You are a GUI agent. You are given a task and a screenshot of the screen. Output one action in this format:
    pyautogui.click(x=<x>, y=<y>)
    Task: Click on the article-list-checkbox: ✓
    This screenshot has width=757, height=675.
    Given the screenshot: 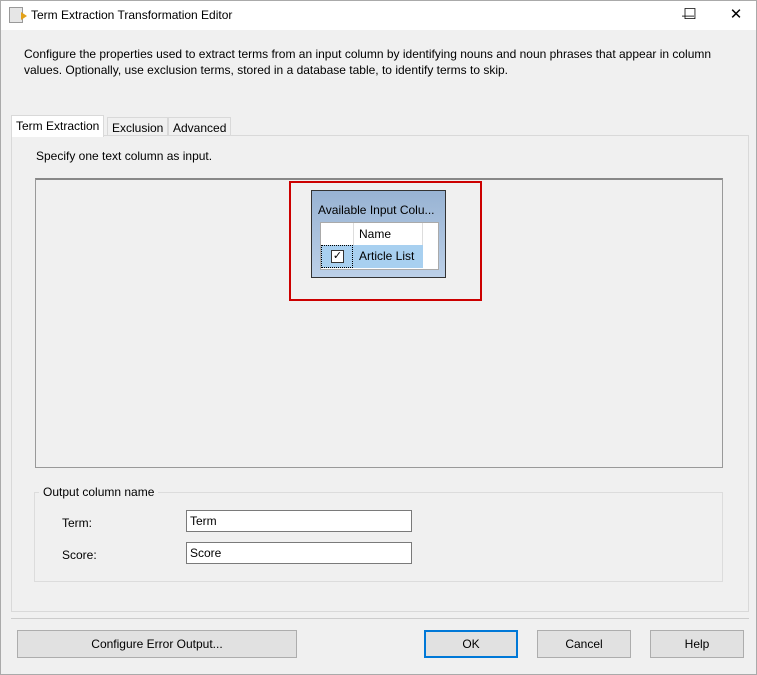 What is the action you would take?
    pyautogui.click(x=337, y=256)
    